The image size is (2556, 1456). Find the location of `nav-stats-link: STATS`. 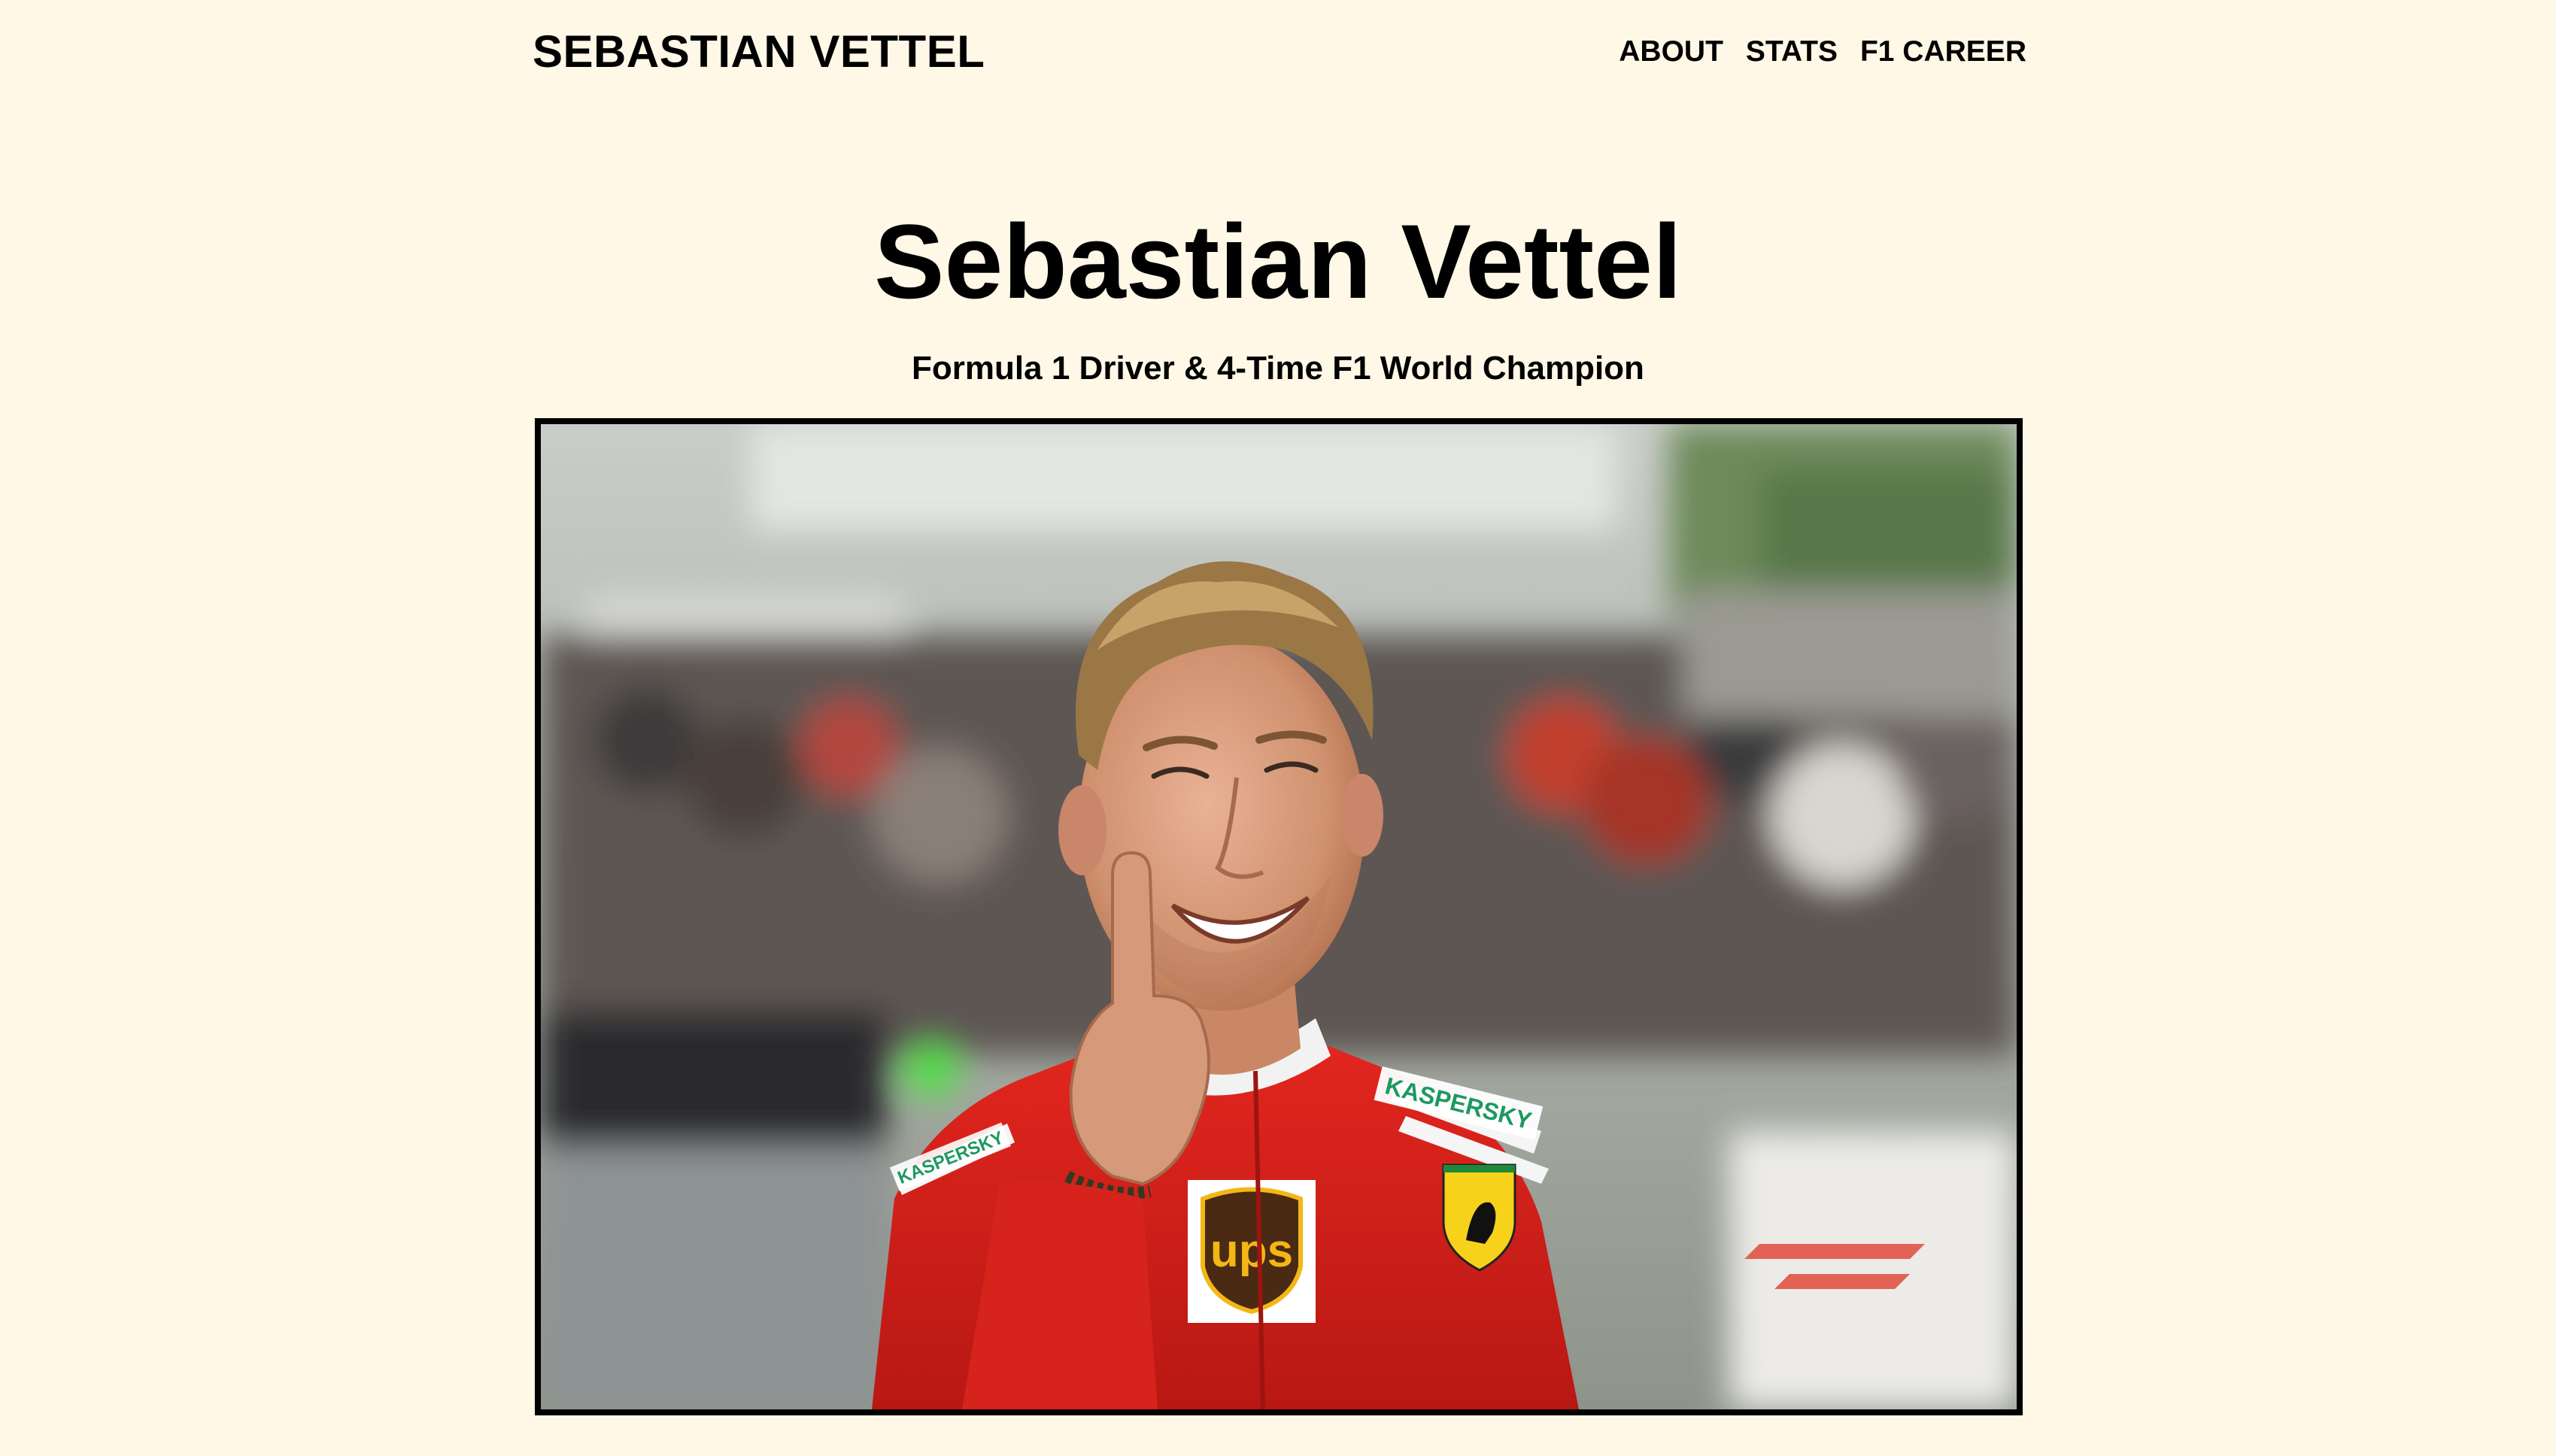

nav-stats-link: STATS is located at coordinates (1792, 52).